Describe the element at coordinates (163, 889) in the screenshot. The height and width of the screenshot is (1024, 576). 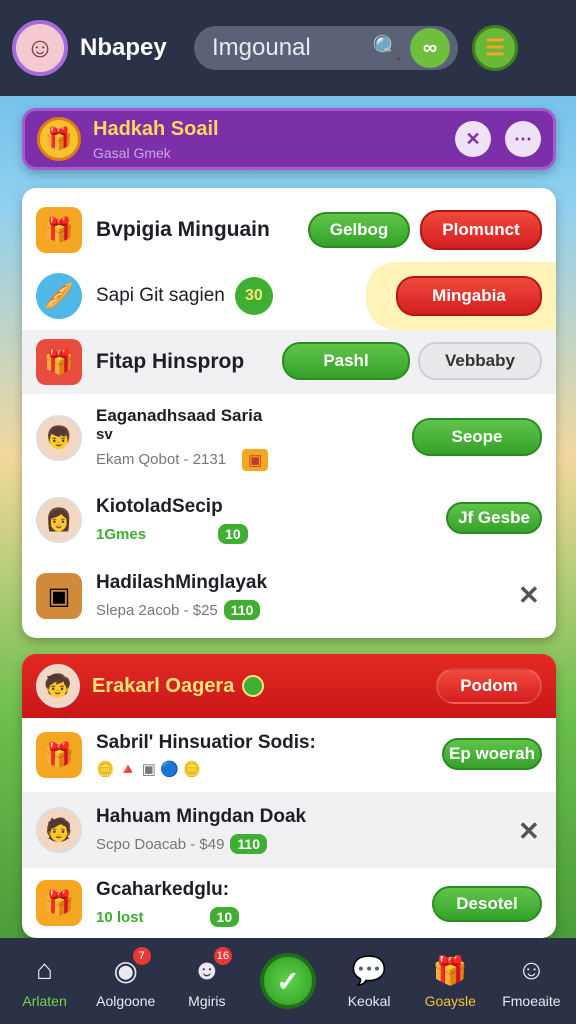
I see `item-title: Gcaharkedglu:` at that location.